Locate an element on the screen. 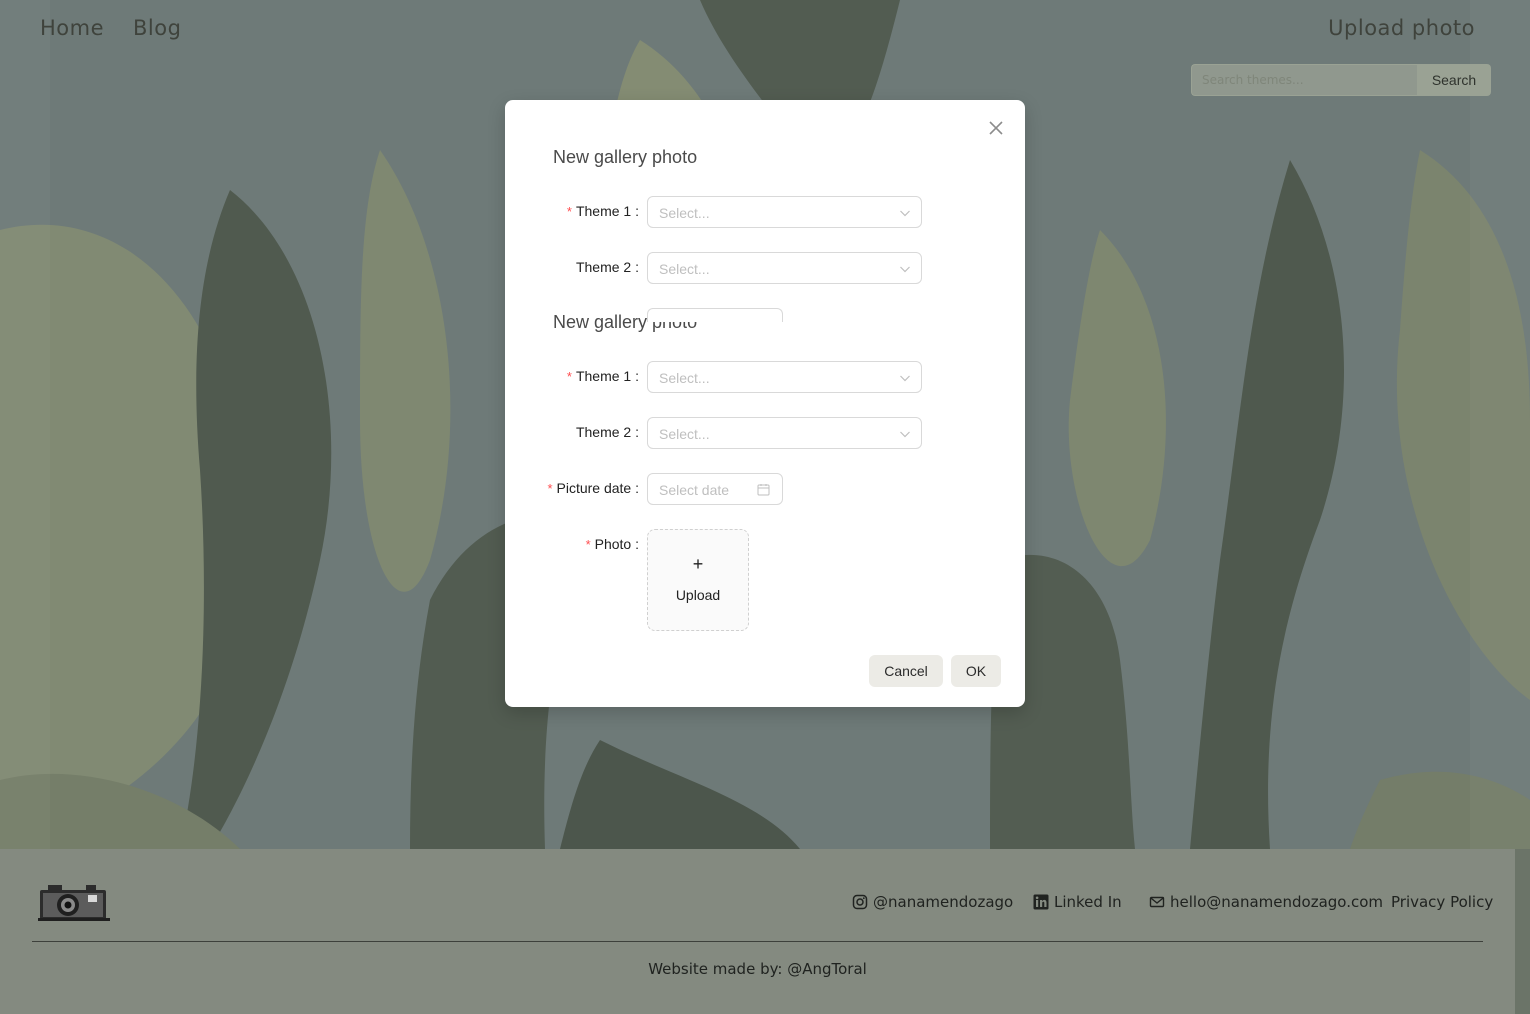  instagram-handle: @nanamendozago is located at coordinates (943, 902).